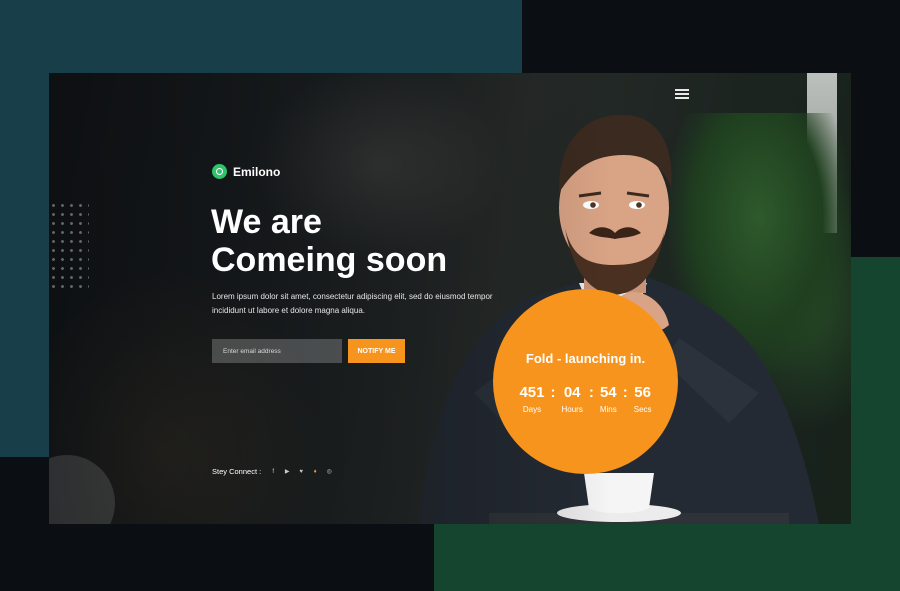 The width and height of the screenshot is (900, 591). I want to click on countdown-secs: 56 Secs, so click(642, 399).